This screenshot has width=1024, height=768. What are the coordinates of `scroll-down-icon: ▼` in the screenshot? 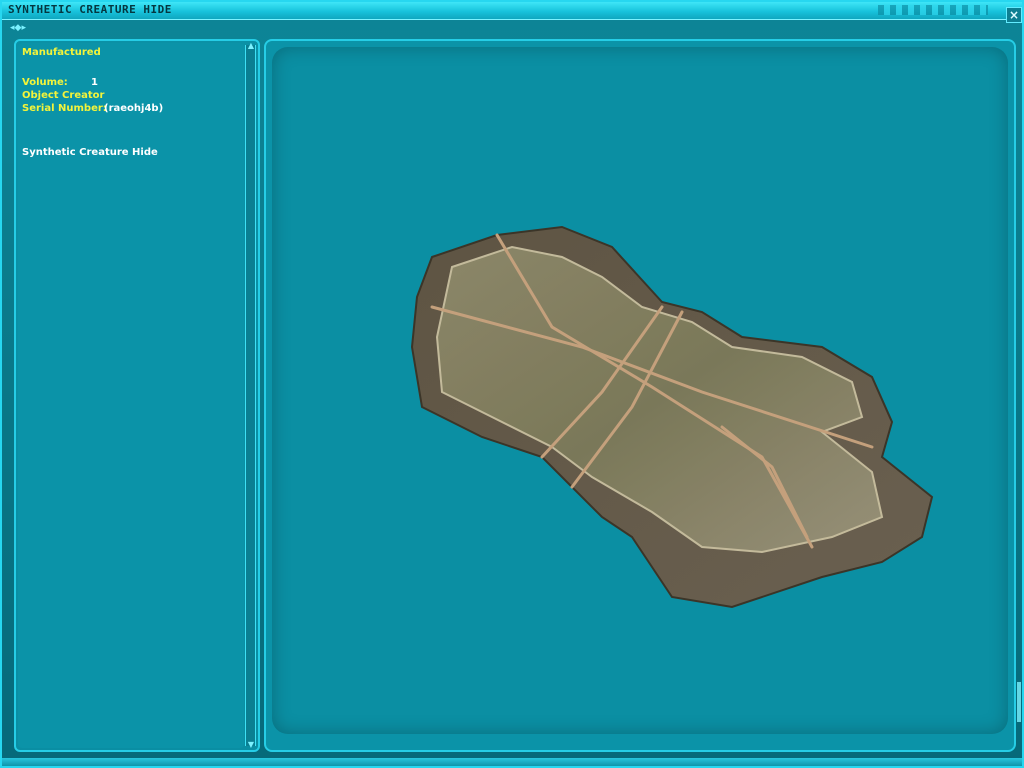 It's located at (251, 745).